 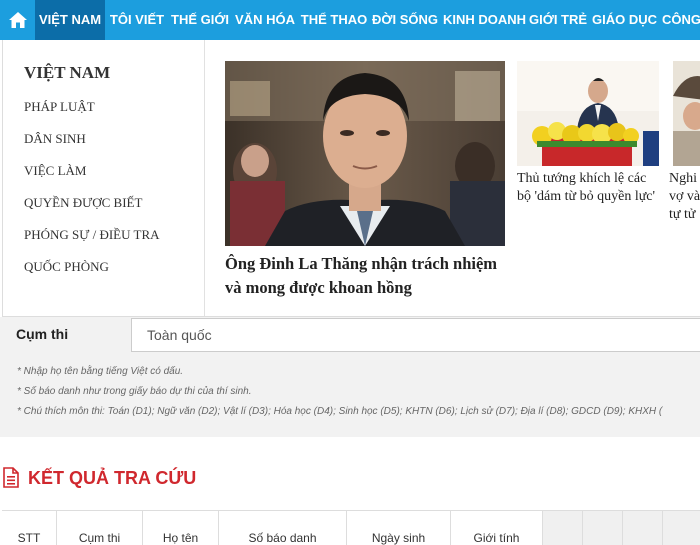 What do you see at coordinates (282, 528) in the screenshot?
I see `column-so-bao-danh: Số báo danh` at bounding box center [282, 528].